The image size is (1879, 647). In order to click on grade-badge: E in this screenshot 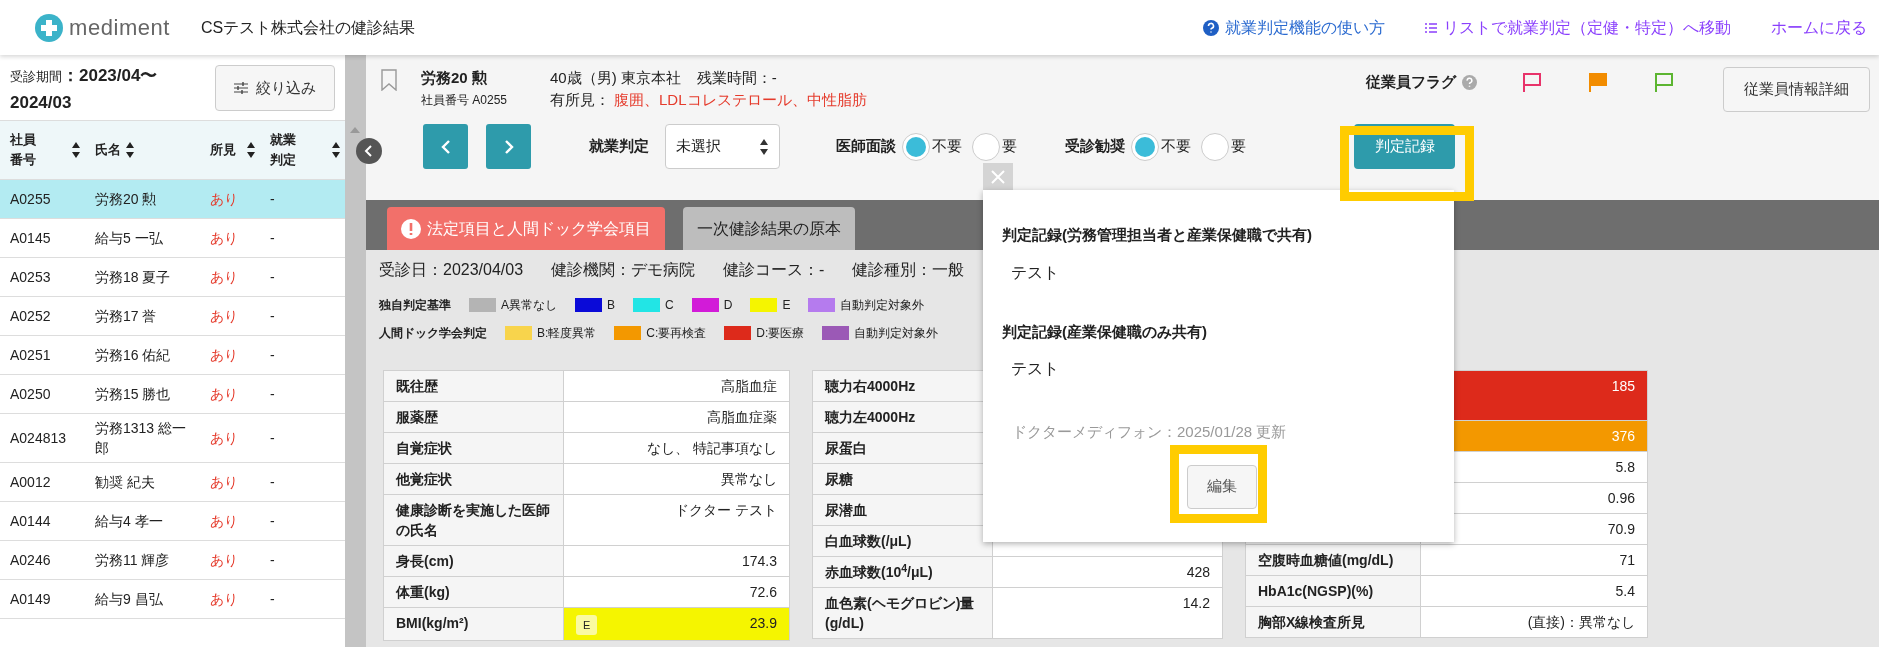, I will do `click(587, 625)`.